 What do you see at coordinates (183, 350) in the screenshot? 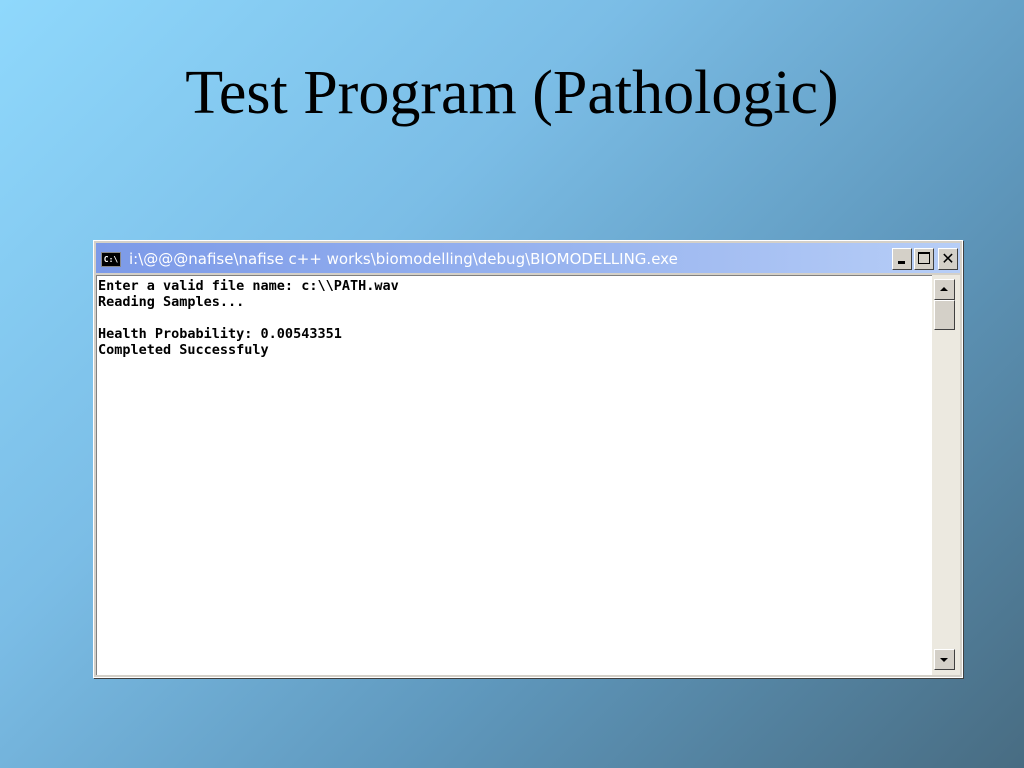
I see `console-line: Completed Successfuly` at bounding box center [183, 350].